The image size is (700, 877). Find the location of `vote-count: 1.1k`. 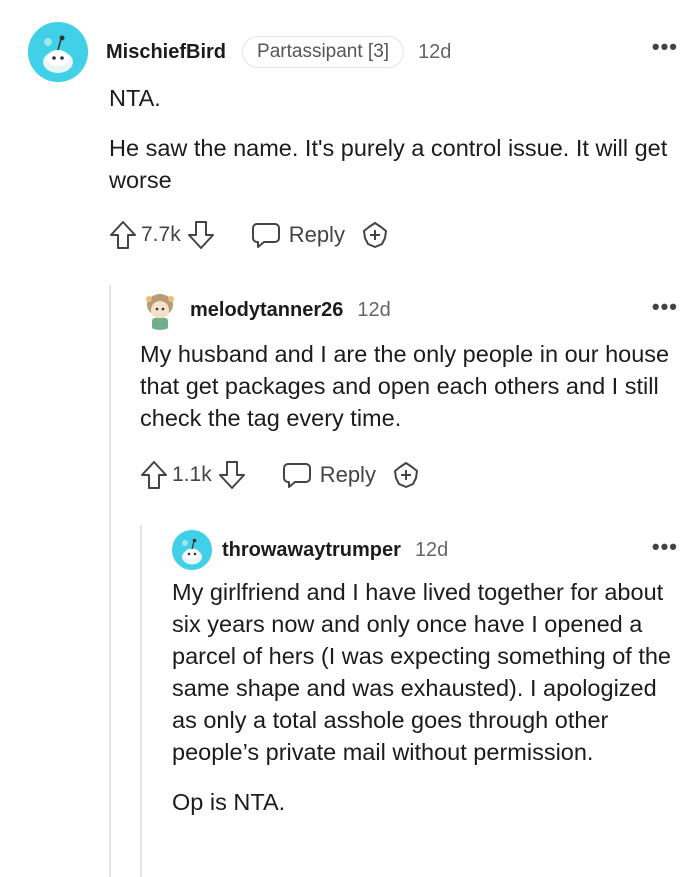

vote-count: 1.1k is located at coordinates (192, 474).